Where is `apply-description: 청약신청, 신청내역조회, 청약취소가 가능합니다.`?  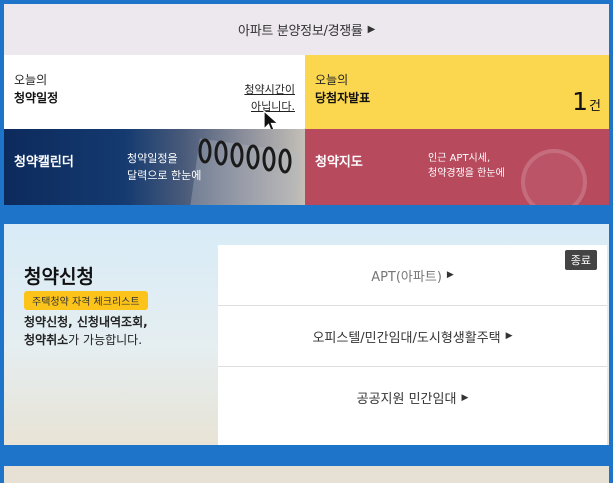 apply-description: 청약신청, 신청내역조회, 청약취소가 가능합니다. is located at coordinates (86, 331).